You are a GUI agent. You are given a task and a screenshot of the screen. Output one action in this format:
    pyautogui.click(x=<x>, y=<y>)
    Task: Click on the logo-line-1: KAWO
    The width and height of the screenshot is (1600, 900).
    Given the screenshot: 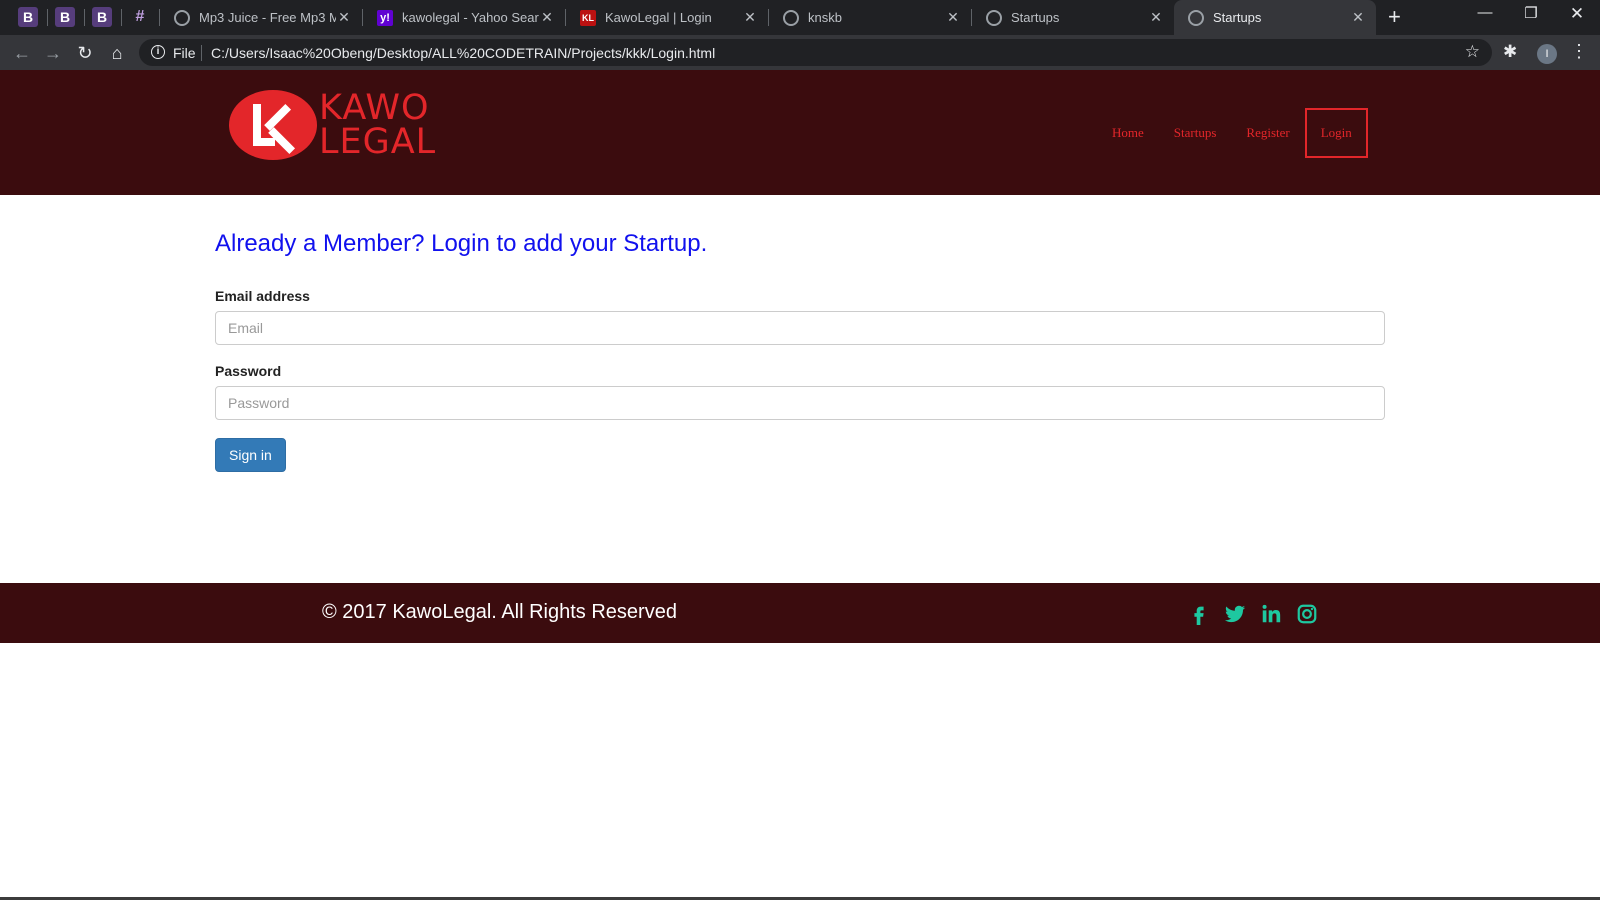 What is the action you would take?
    pyautogui.click(x=374, y=108)
    